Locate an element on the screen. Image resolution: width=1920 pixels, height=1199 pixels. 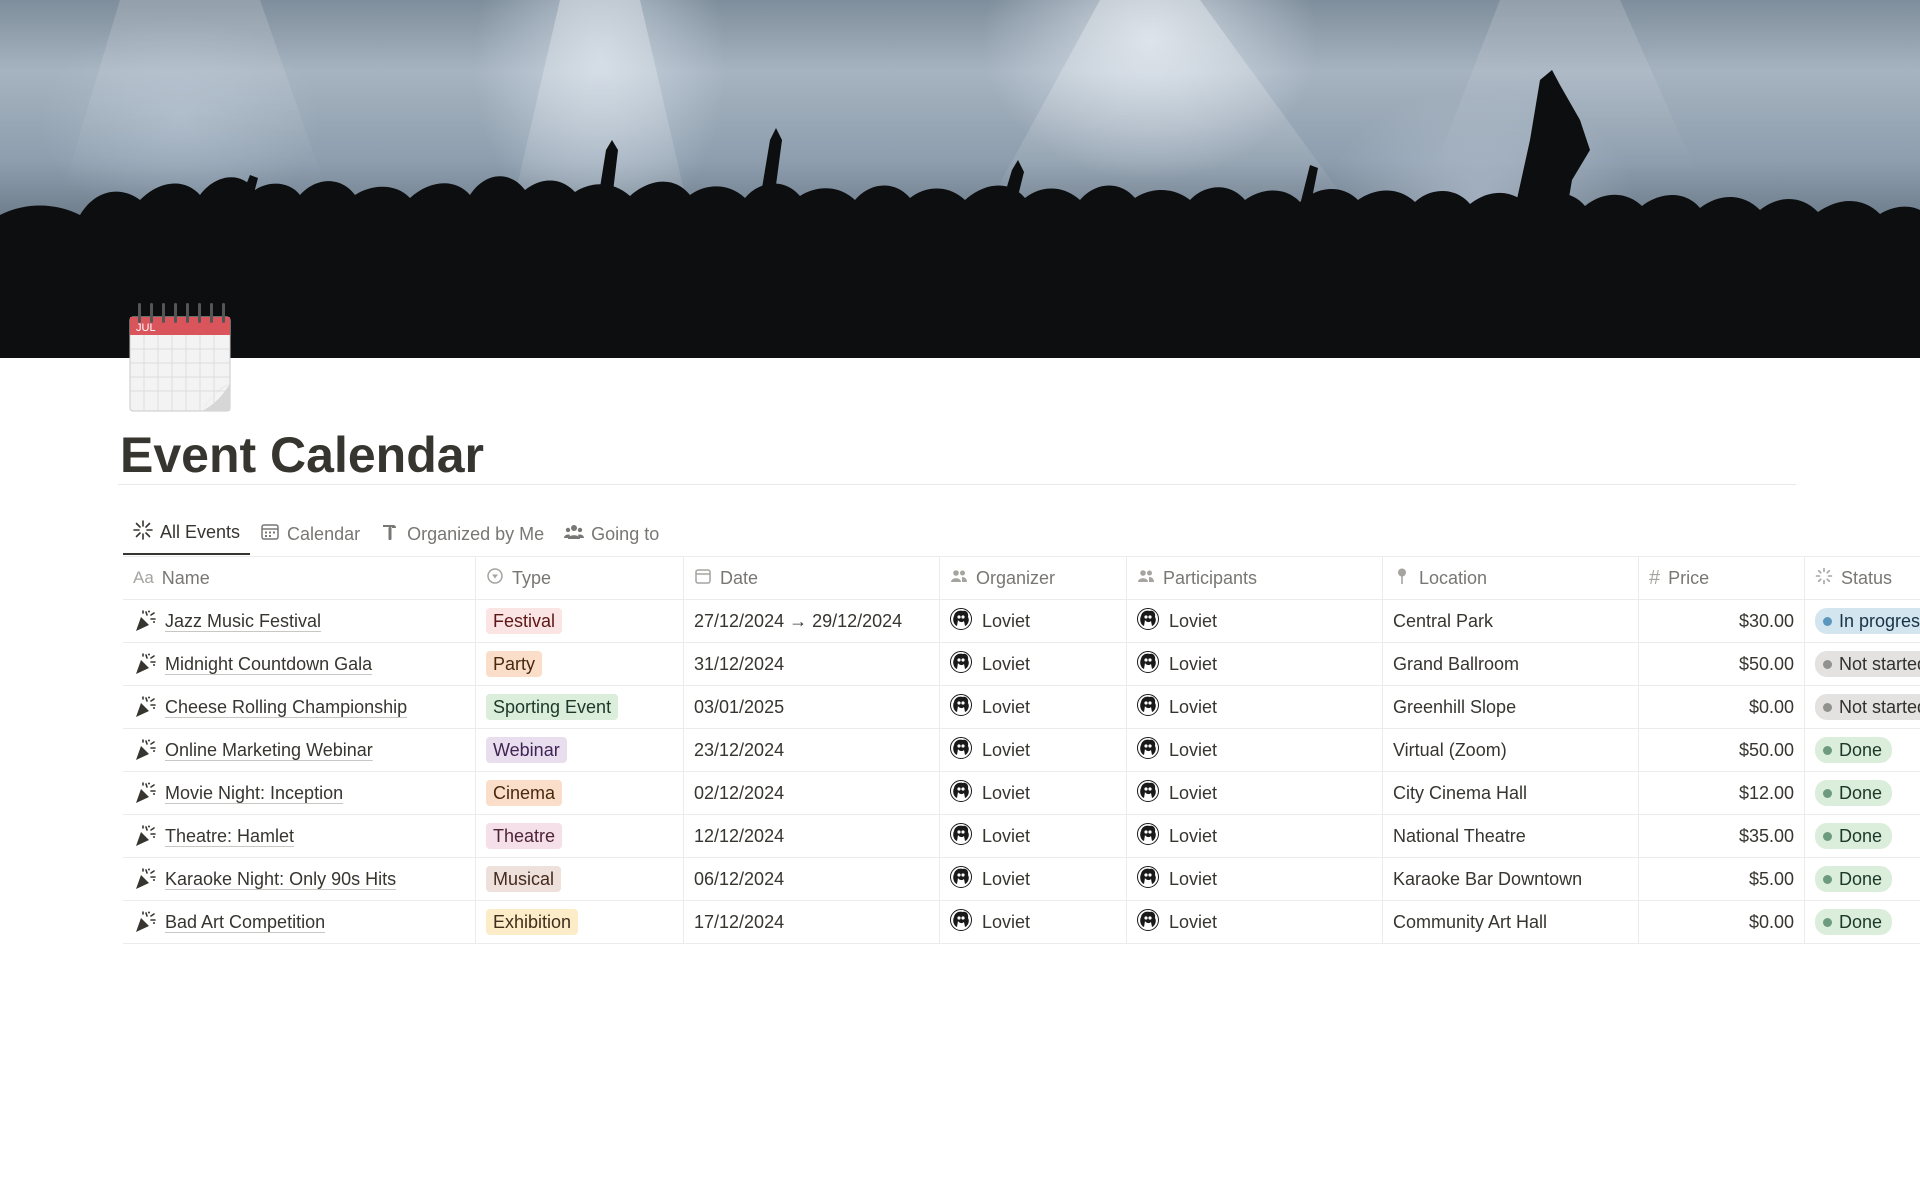
cell-type: Exhibition is located at coordinates (580, 922).